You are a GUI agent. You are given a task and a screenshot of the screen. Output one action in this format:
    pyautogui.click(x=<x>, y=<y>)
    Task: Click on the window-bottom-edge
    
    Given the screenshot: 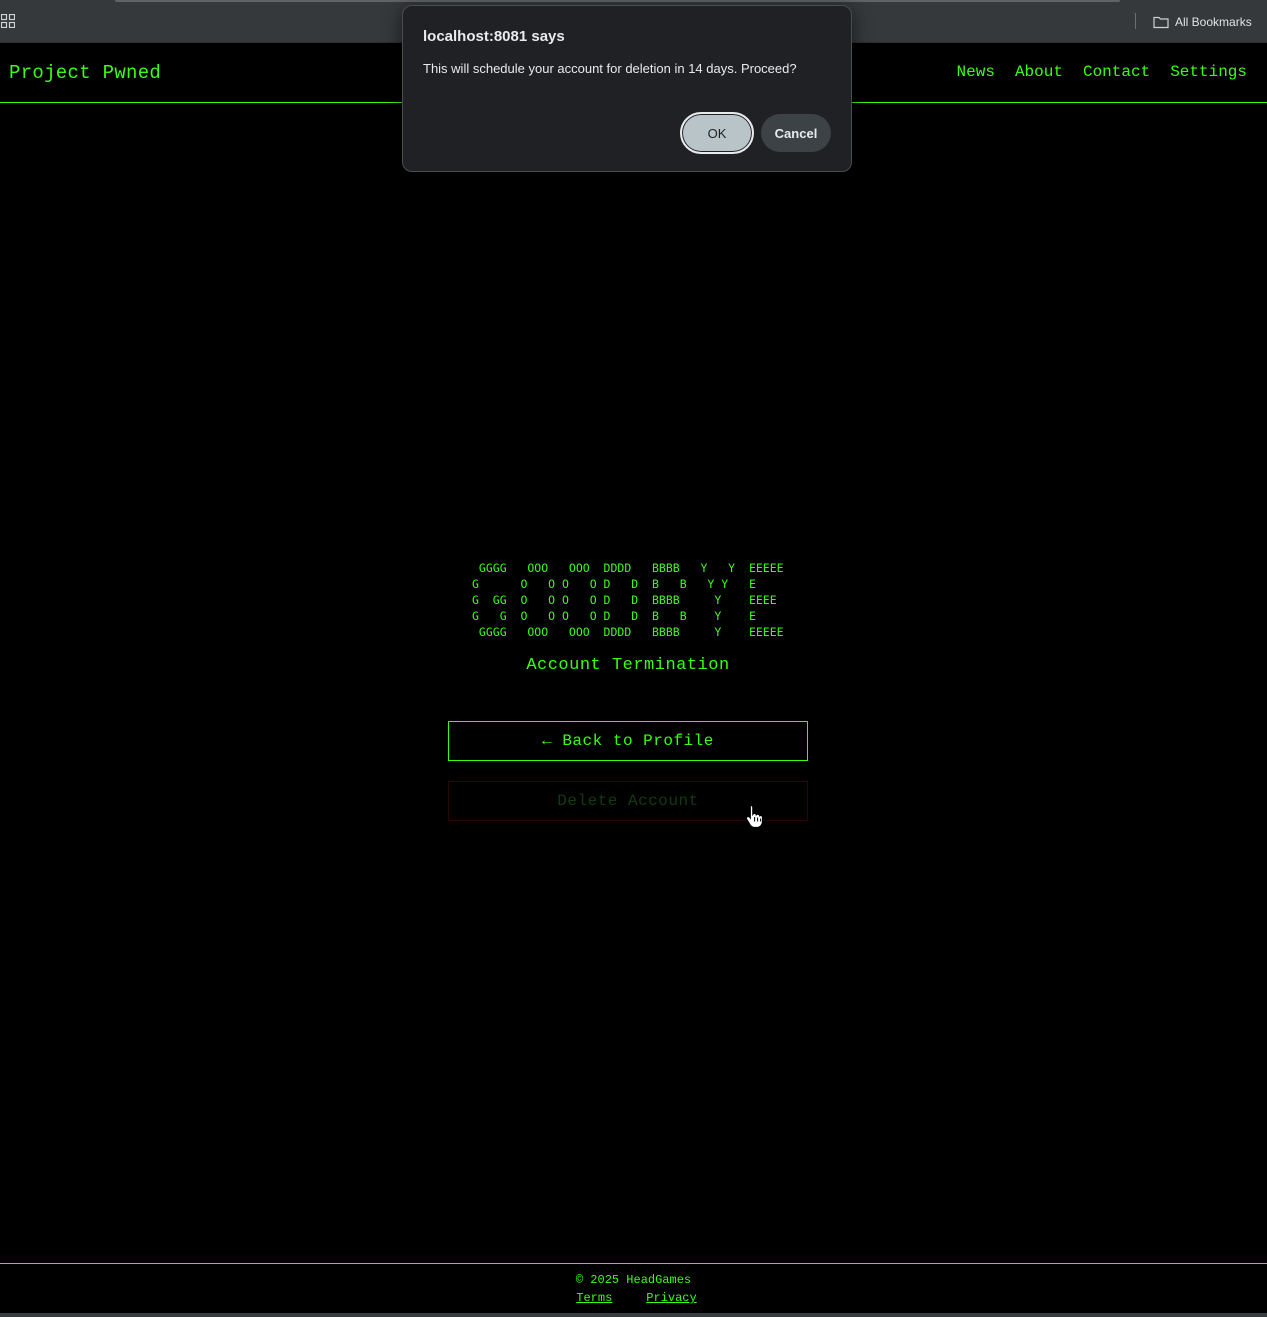 What is the action you would take?
    pyautogui.click(x=633, y=1315)
    